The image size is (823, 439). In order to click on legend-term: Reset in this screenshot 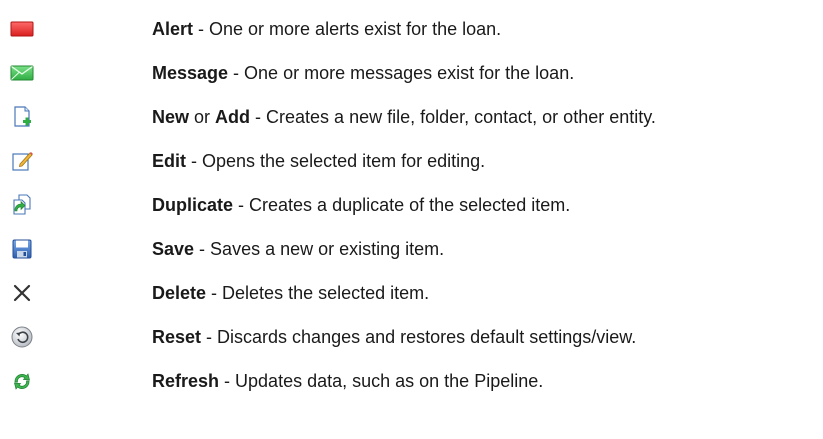, I will do `click(177, 337)`.